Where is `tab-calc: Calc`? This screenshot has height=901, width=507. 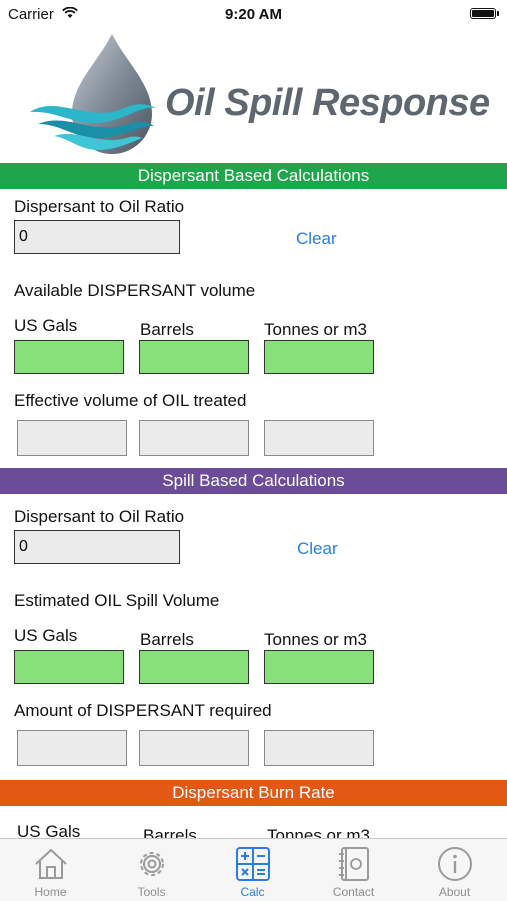
tab-calc: Calc is located at coordinates (252, 870).